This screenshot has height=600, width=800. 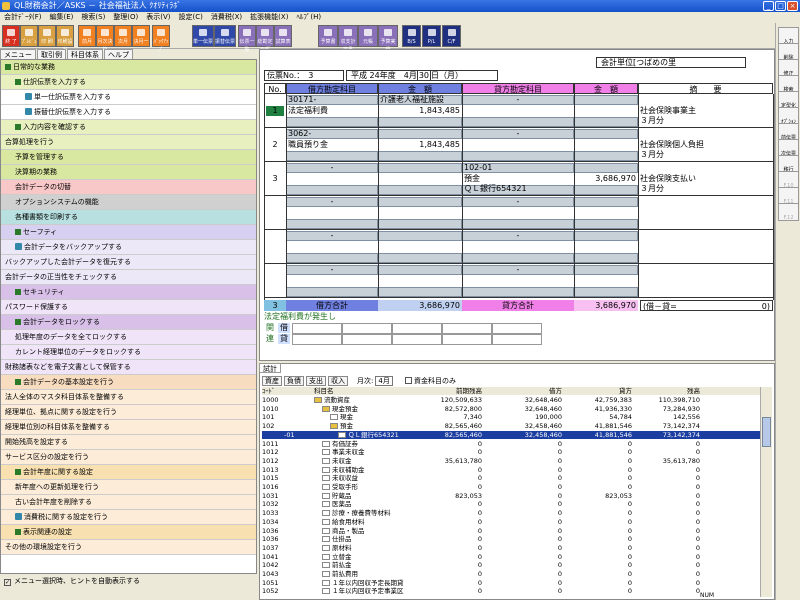 I want to click on month-selector: 月次: 4月, so click(x=375, y=381).